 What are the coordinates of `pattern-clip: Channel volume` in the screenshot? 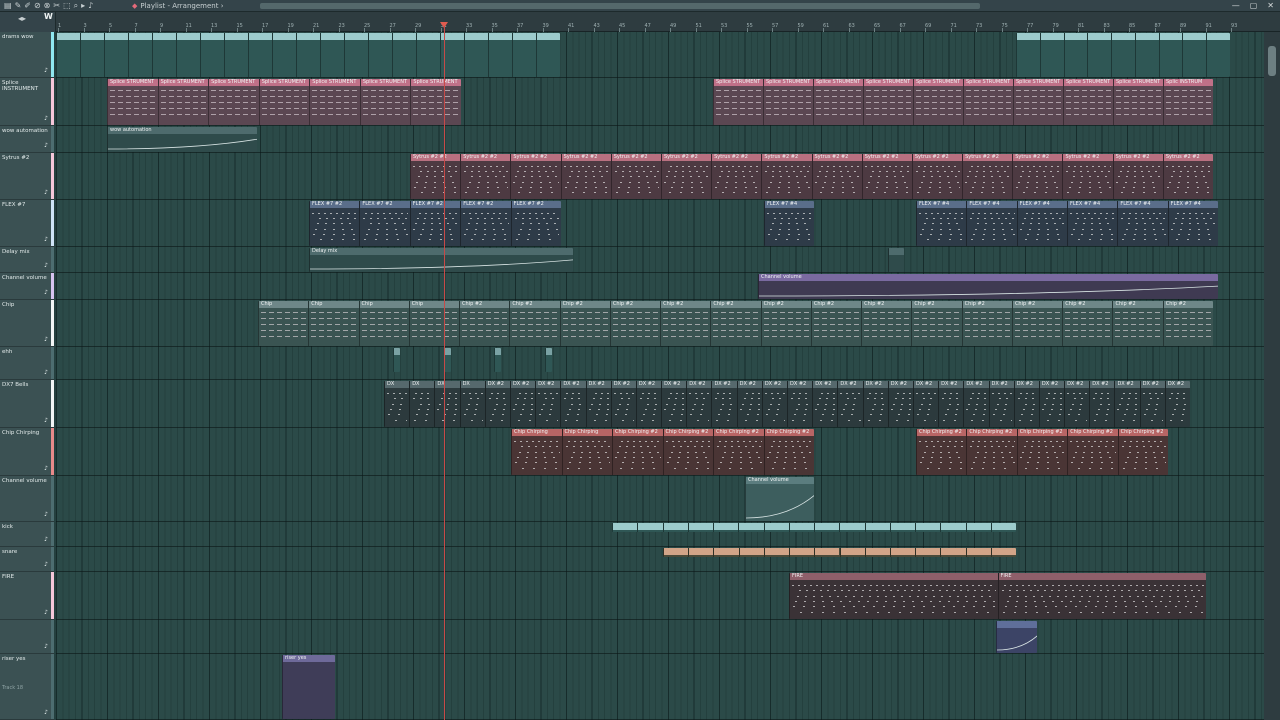 It's located at (988, 286).